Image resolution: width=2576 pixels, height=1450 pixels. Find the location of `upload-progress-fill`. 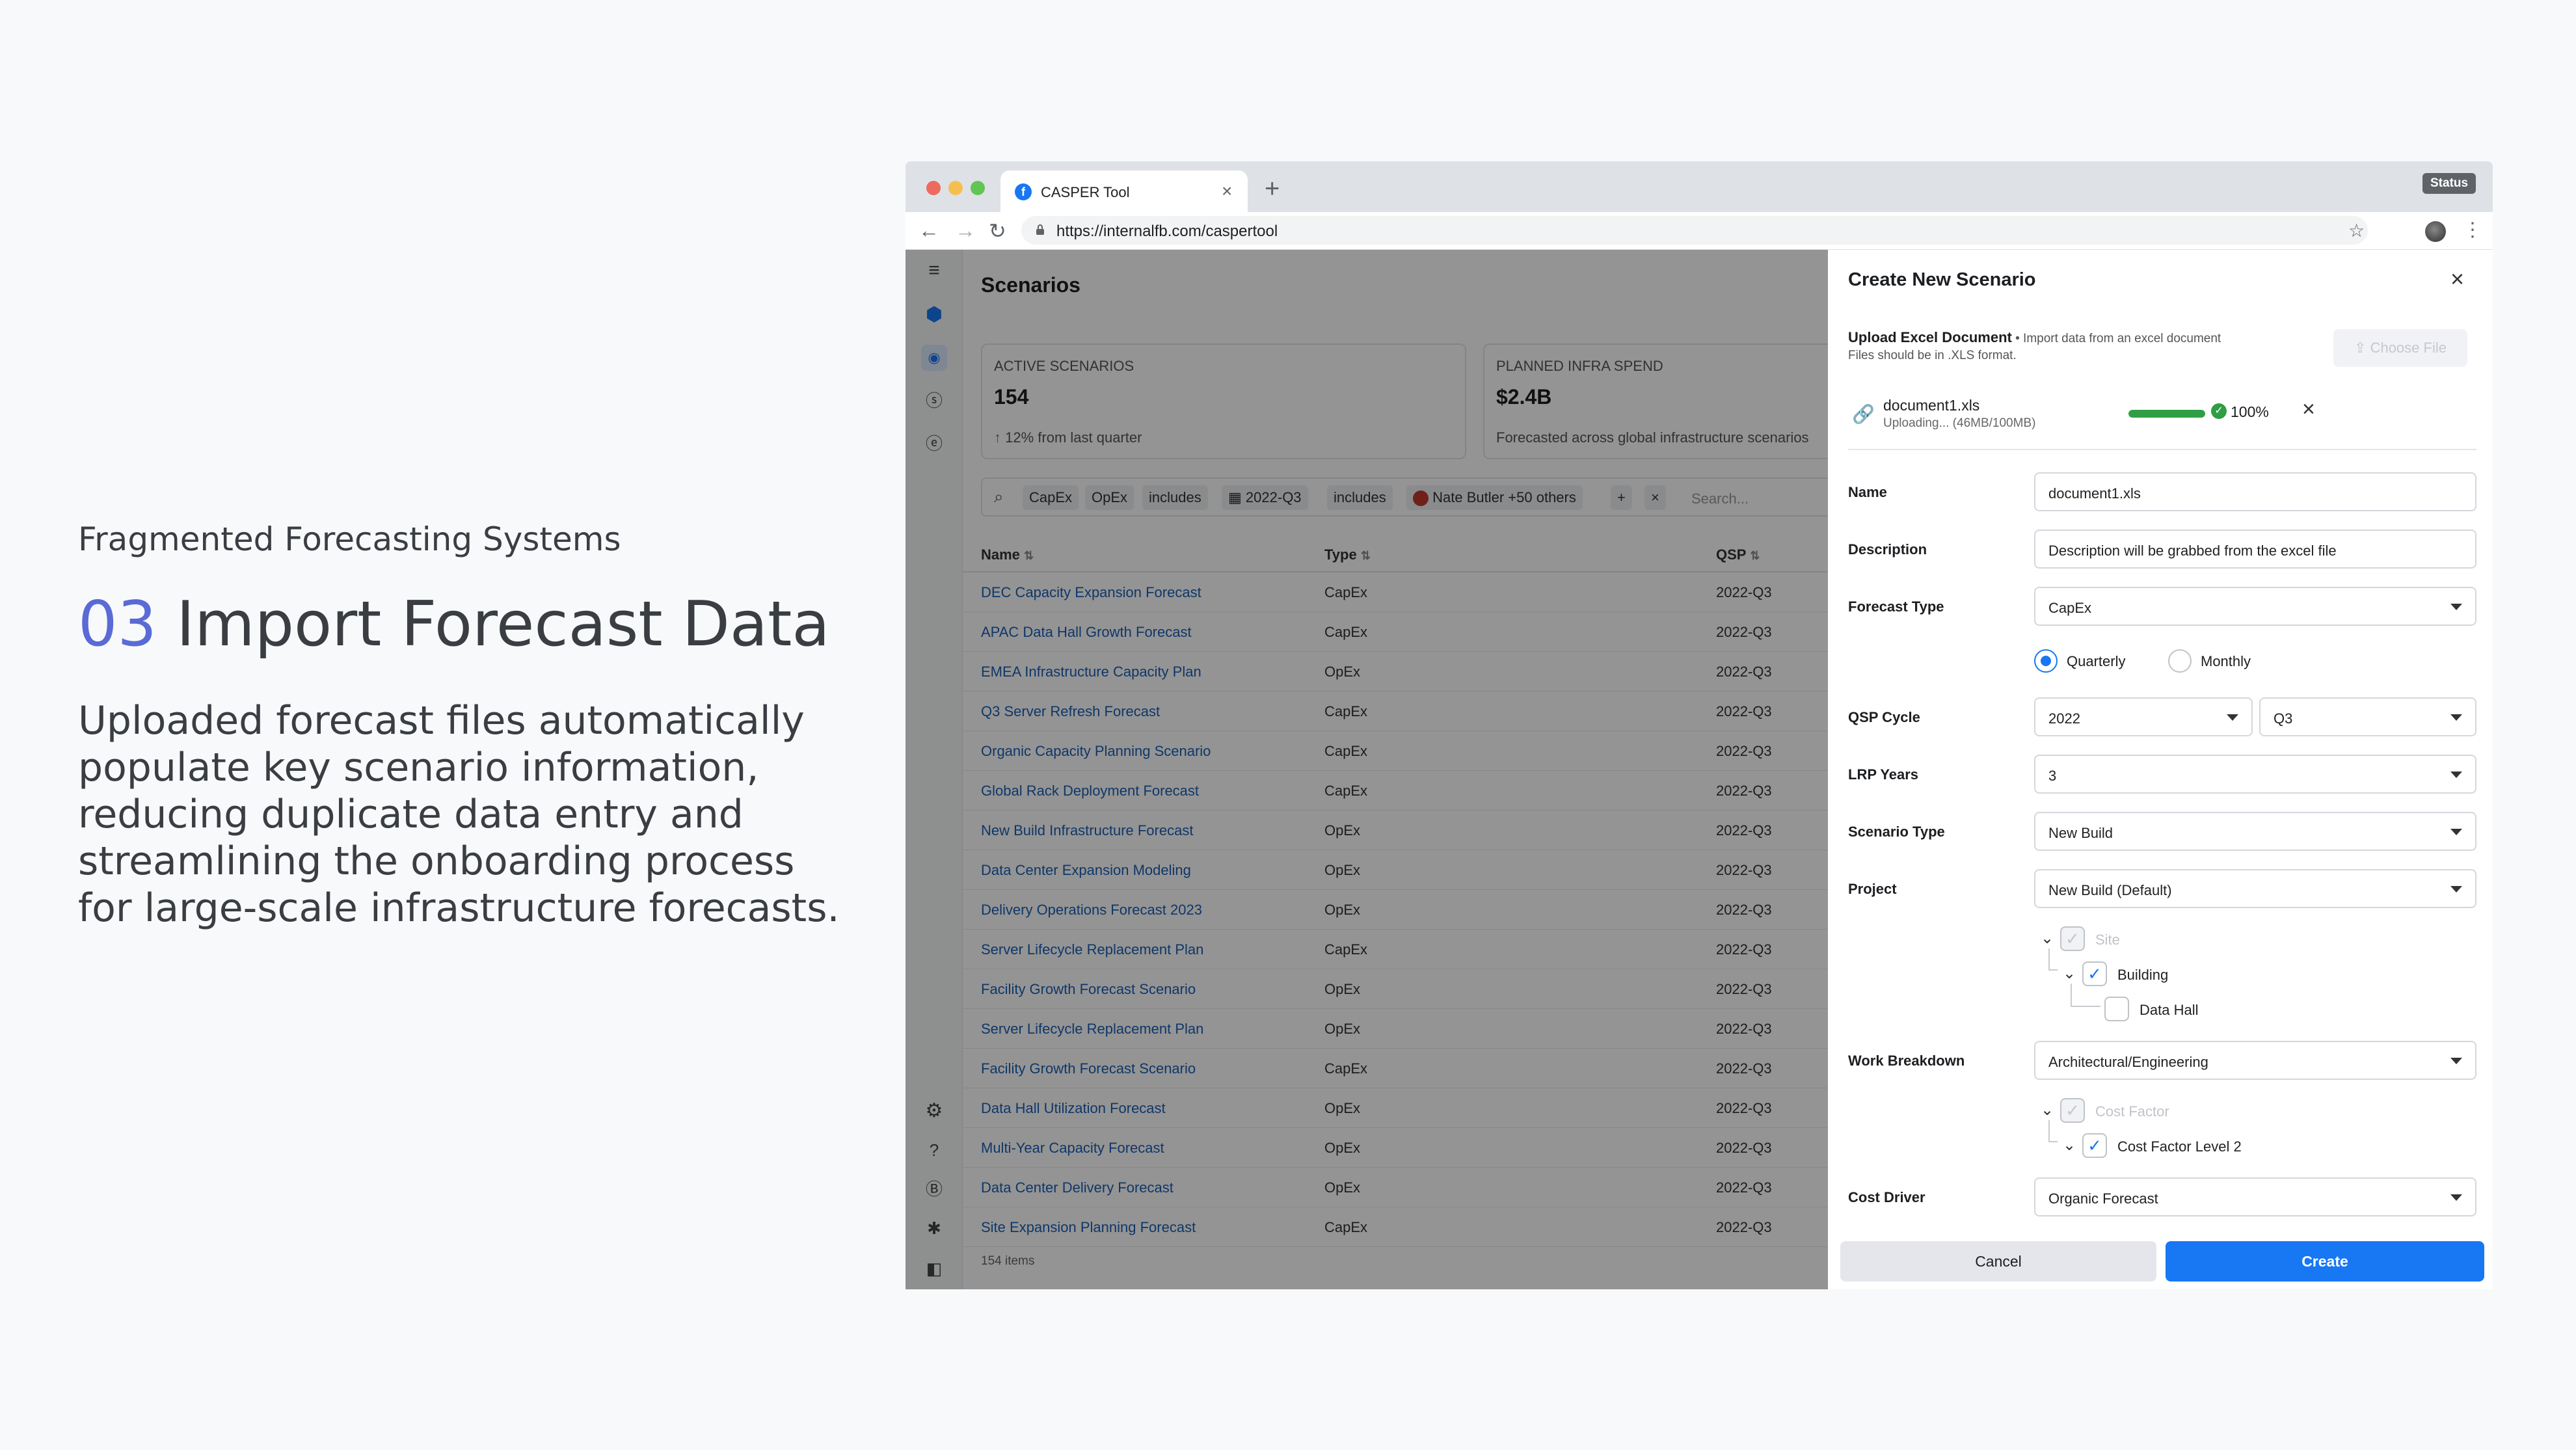

upload-progress-fill is located at coordinates (2166, 414).